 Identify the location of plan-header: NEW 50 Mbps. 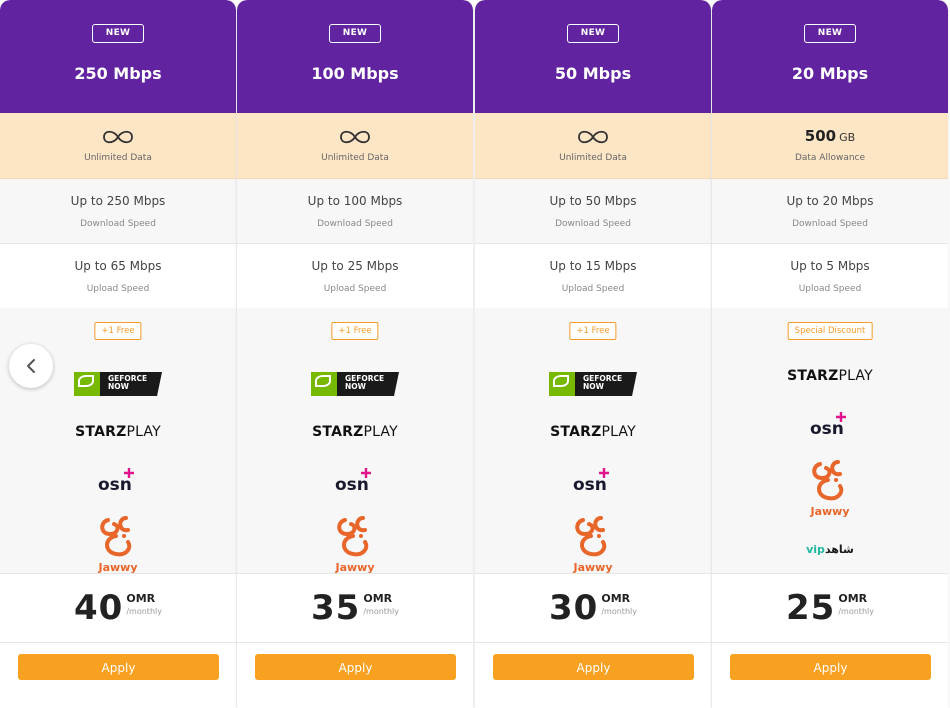
(593, 56).